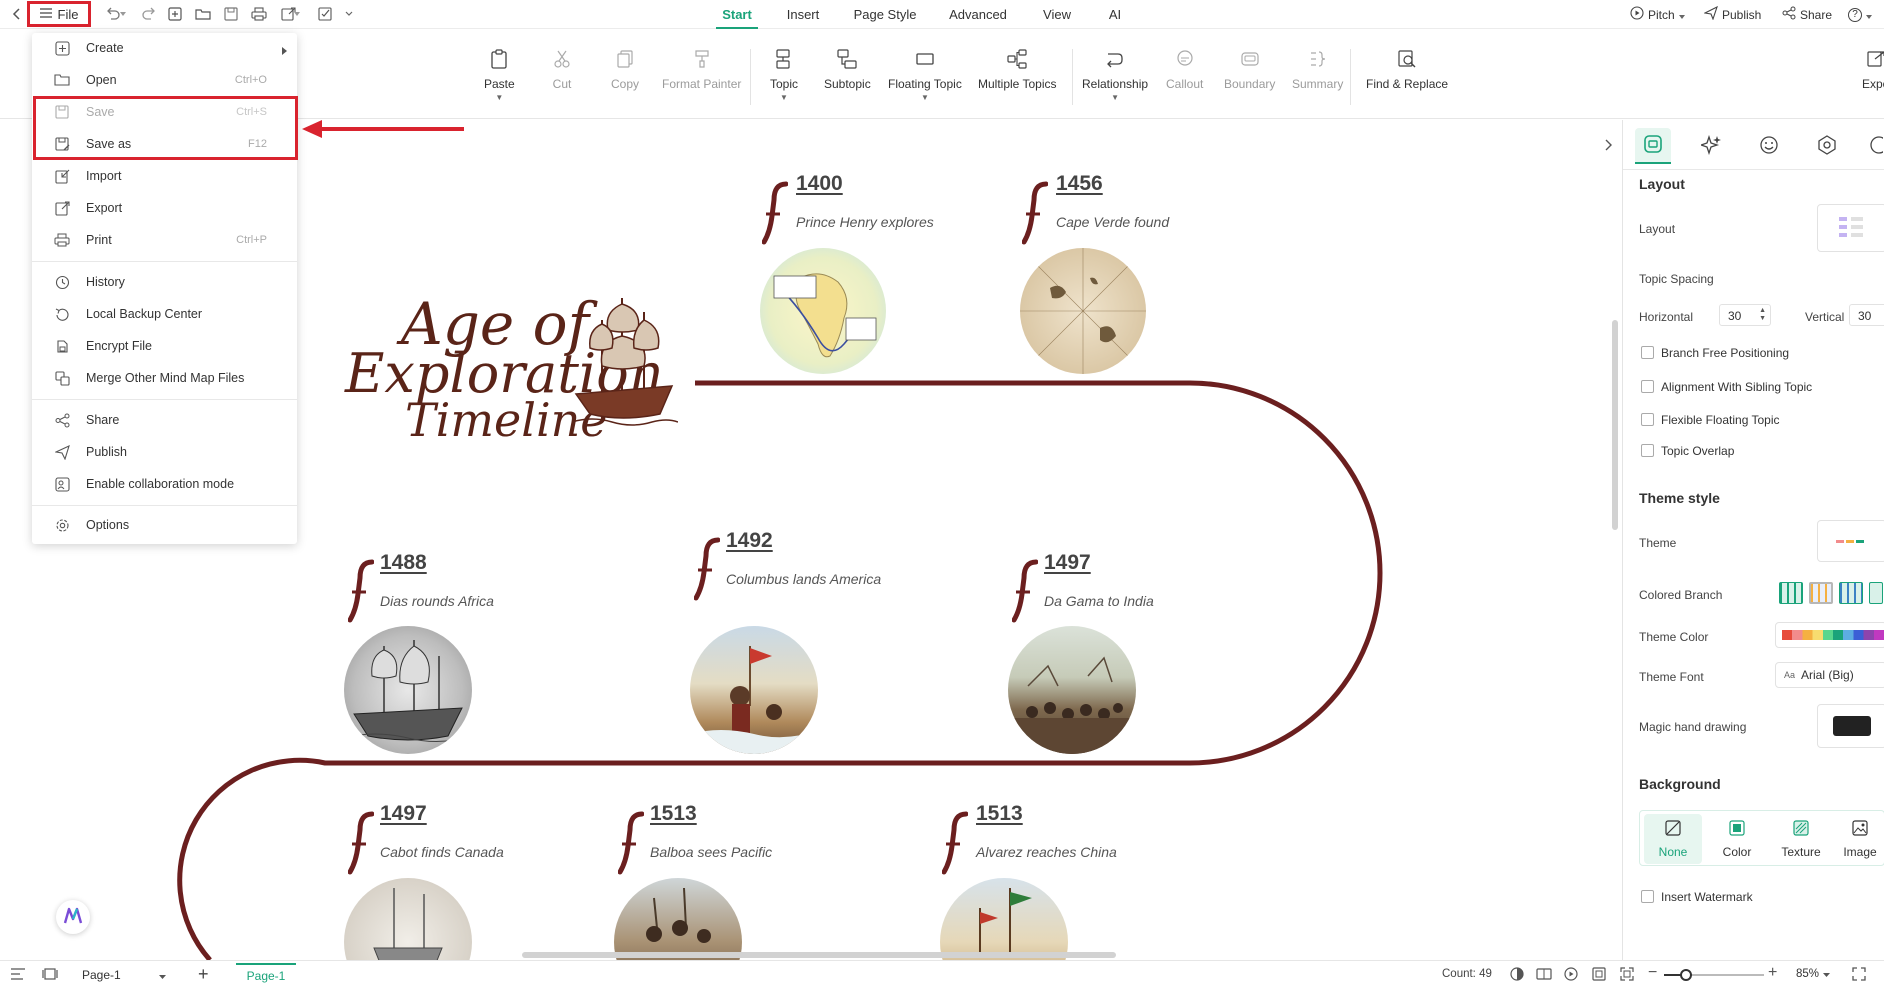 This screenshot has height=988, width=1884. I want to click on boundary-button: Boundary, so click(1249, 69).